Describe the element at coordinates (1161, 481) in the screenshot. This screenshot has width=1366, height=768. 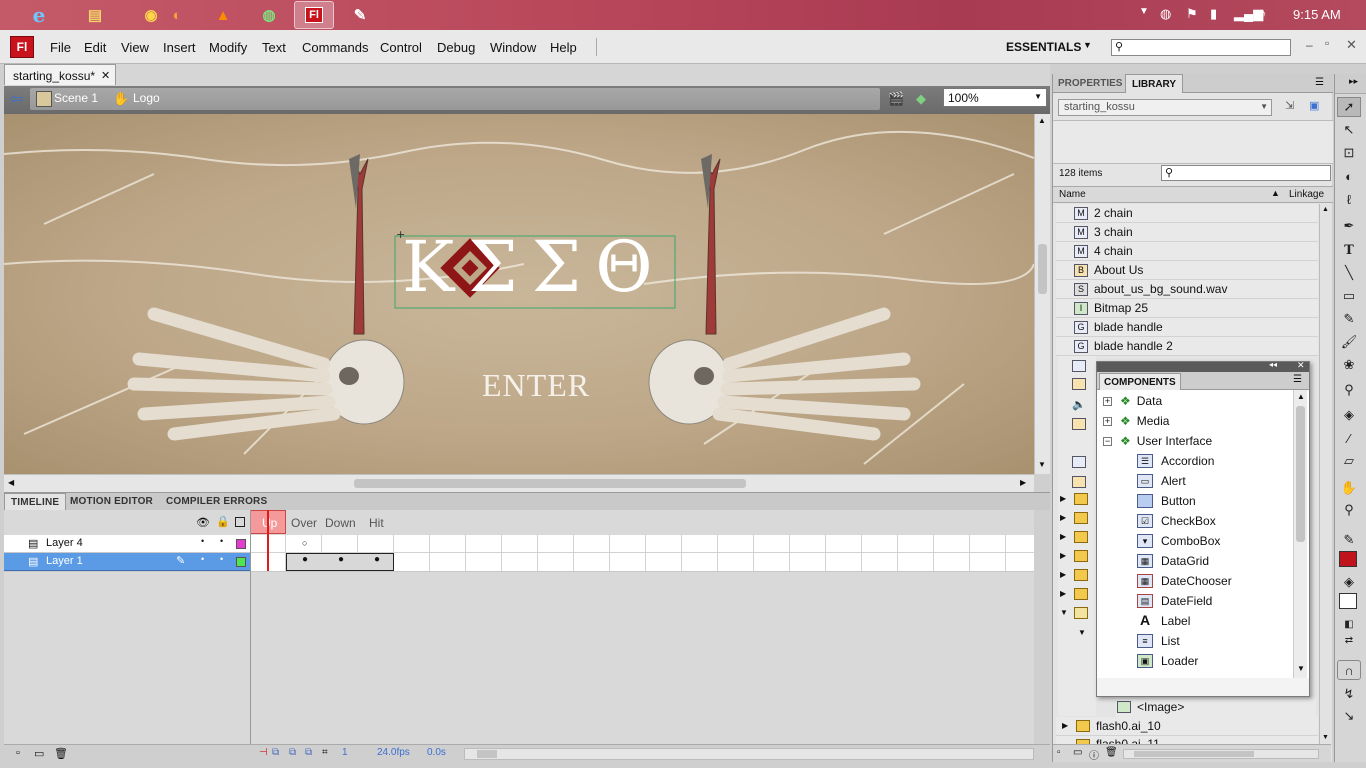
I see `component-alert: ▭ Alert` at that location.